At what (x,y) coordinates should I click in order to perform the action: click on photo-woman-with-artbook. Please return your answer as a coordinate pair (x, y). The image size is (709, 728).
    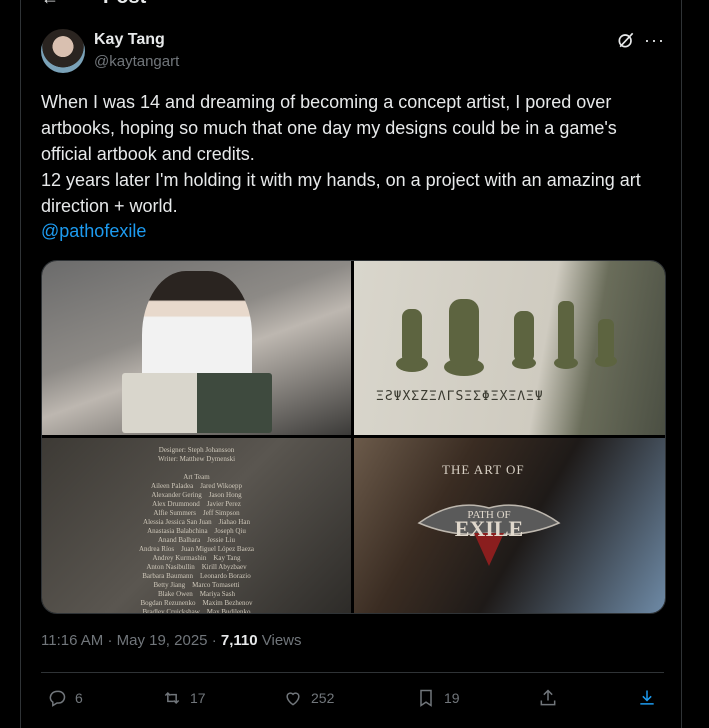
    Looking at the image, I should click on (196, 348).